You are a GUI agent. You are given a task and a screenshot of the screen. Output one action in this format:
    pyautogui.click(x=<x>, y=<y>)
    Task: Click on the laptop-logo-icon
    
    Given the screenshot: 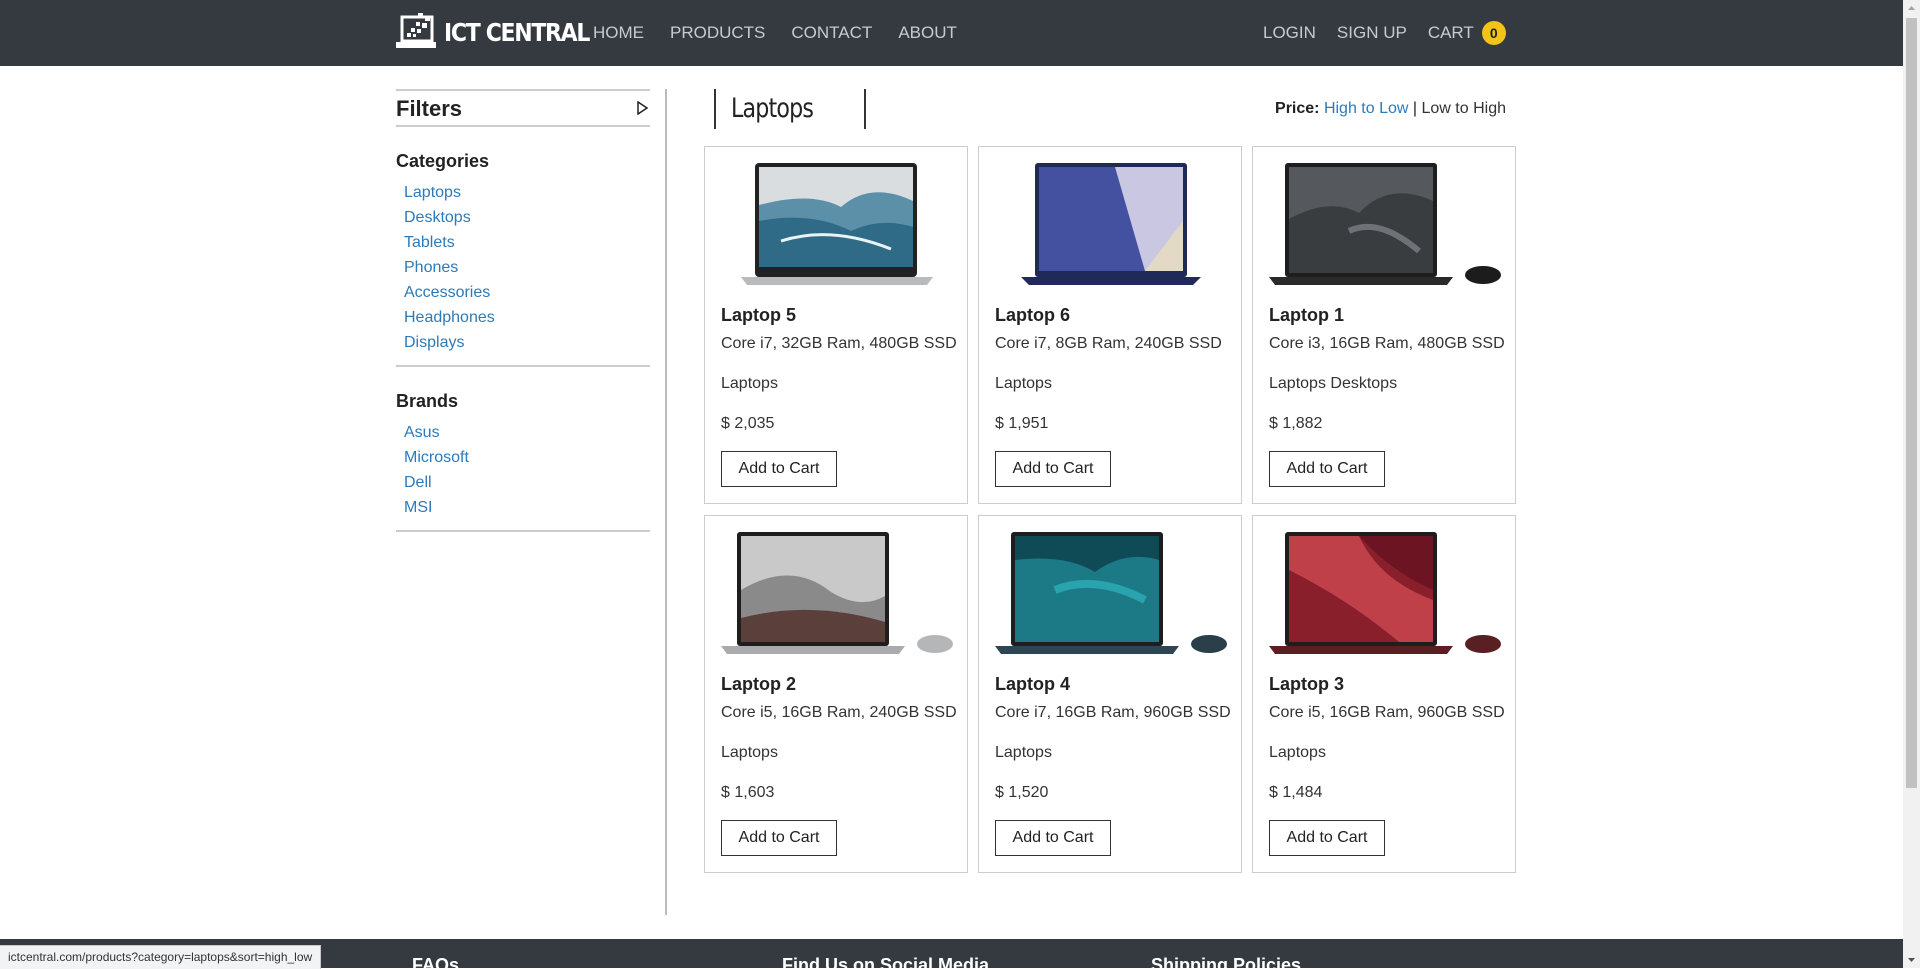 What is the action you would take?
    pyautogui.click(x=416, y=30)
    